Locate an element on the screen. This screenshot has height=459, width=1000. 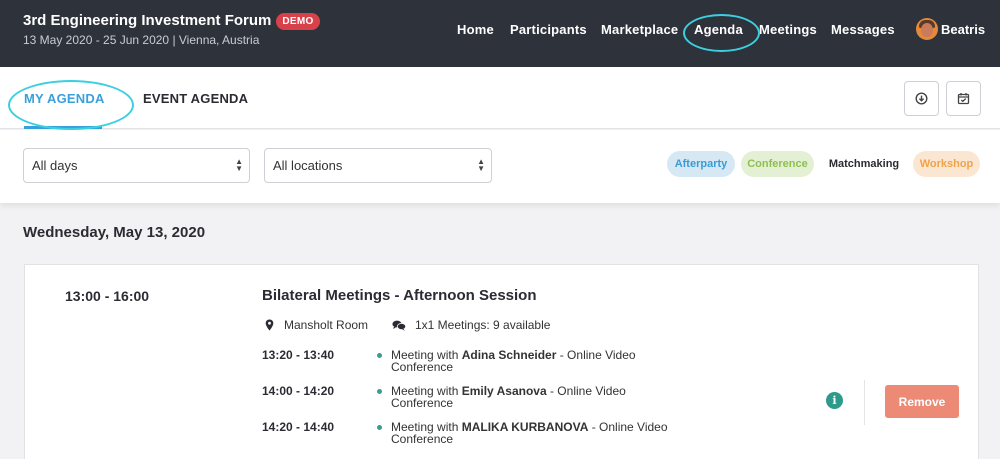
nav-messages: Messages is located at coordinates (863, 29).